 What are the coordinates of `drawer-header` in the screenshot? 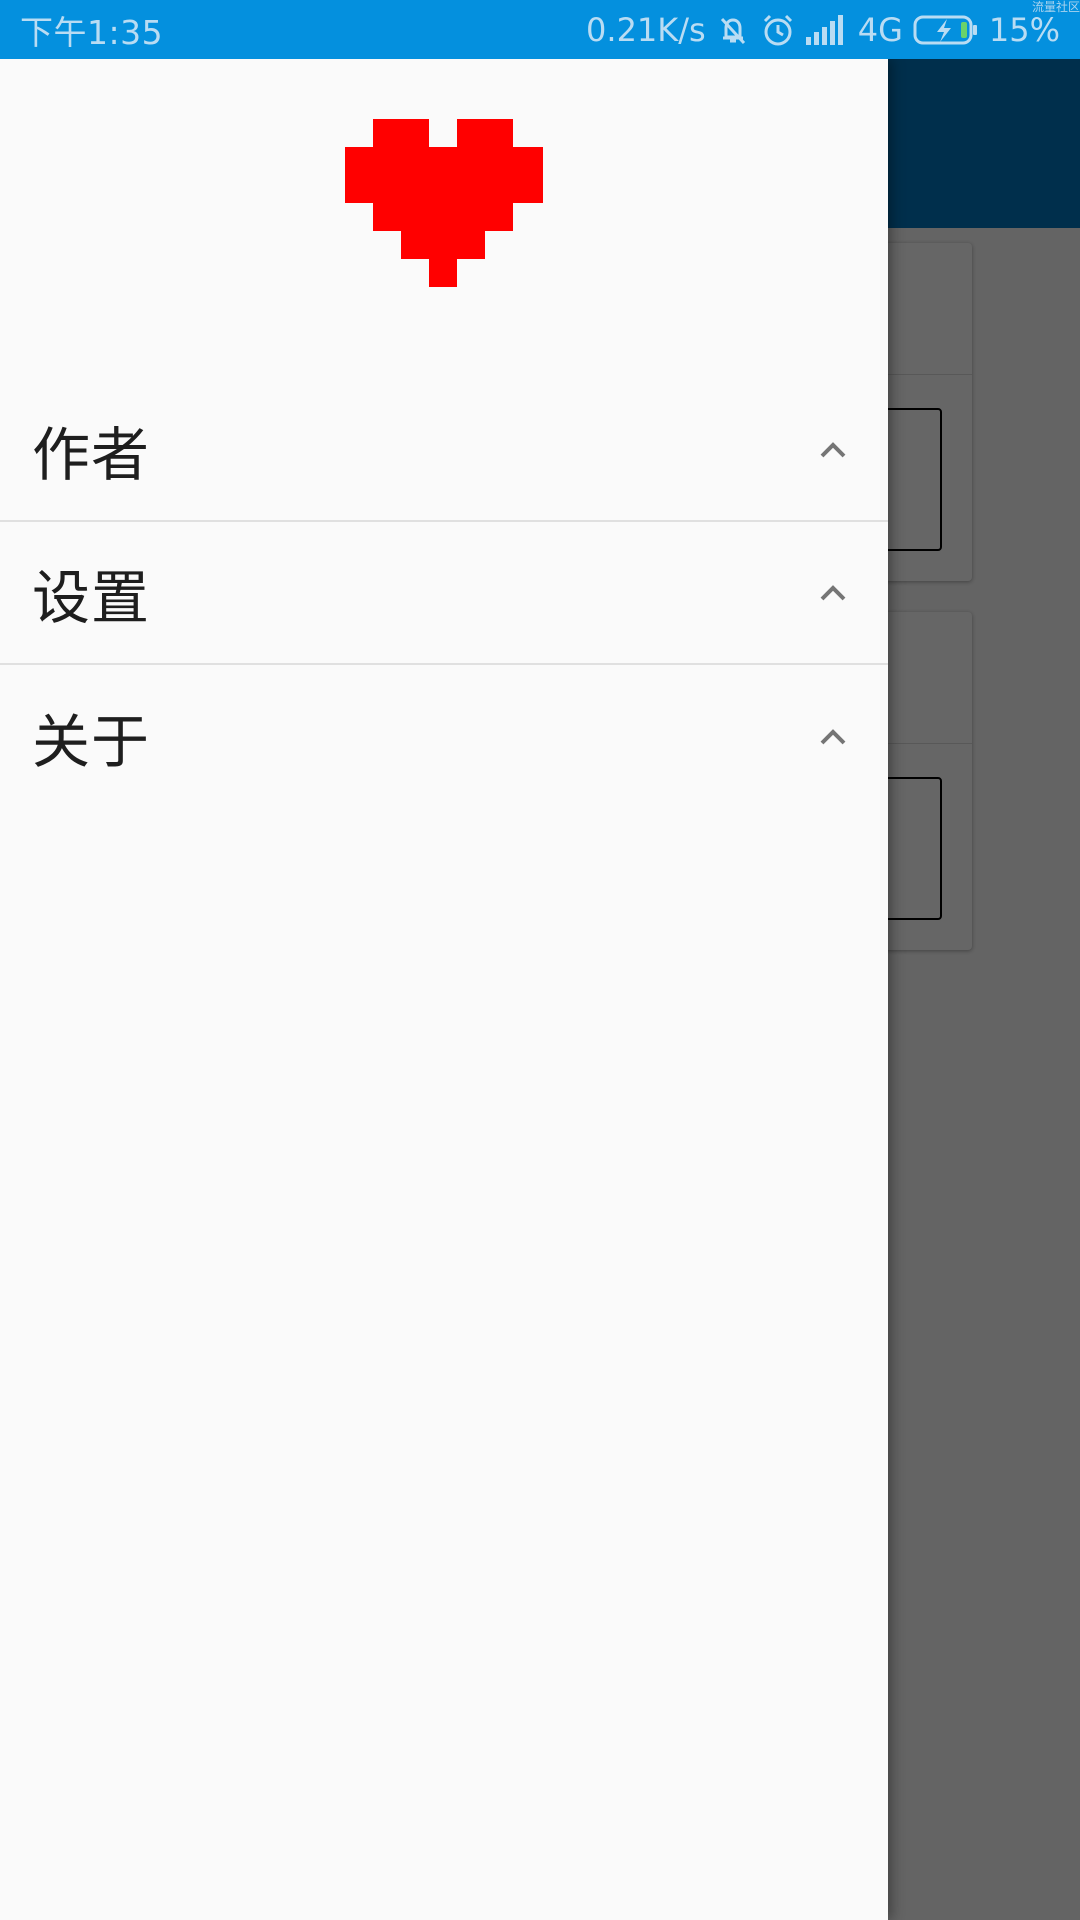 It's located at (444, 219).